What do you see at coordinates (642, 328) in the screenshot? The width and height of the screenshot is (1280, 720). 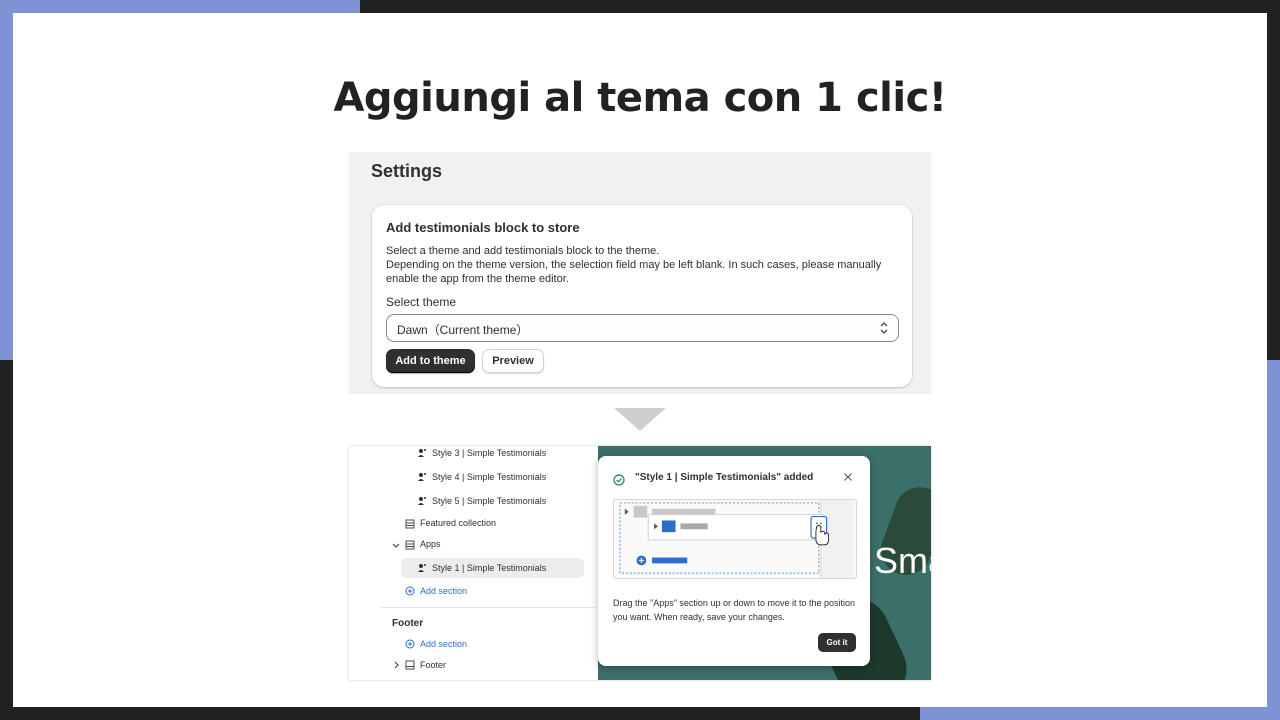 I see `theme-select: Dawn（Current theme）` at bounding box center [642, 328].